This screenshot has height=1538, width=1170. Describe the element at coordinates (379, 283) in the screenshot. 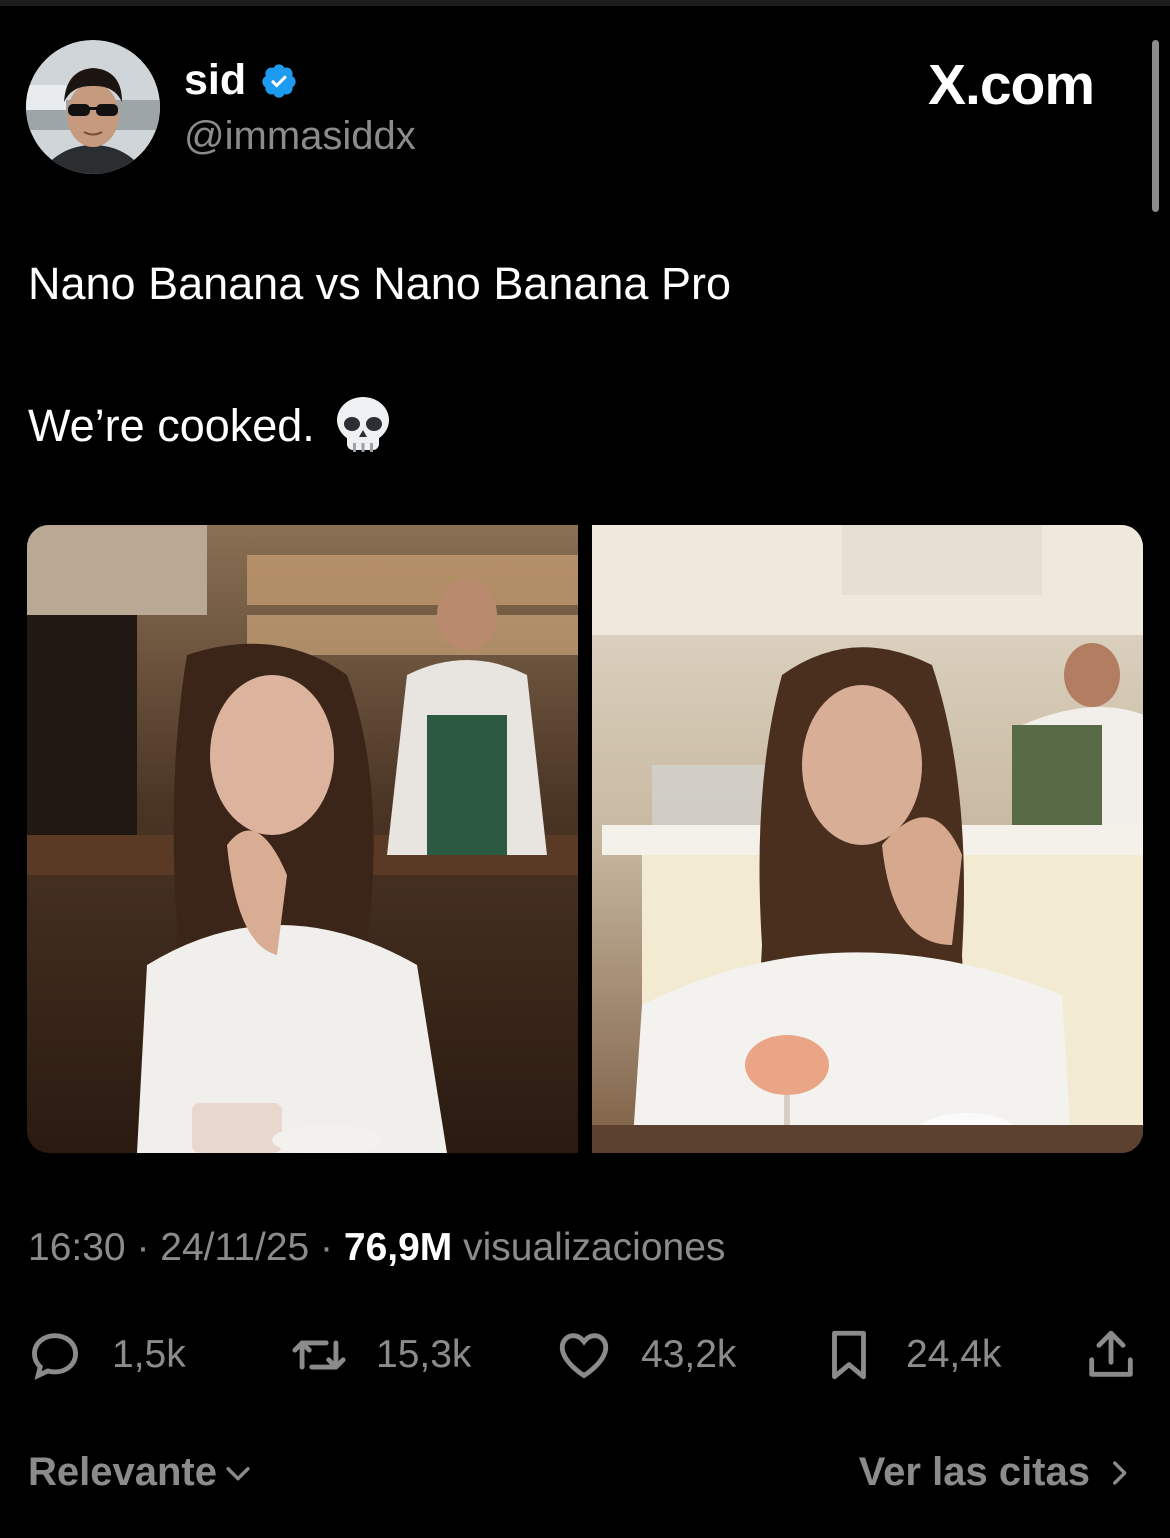

I see `tweet-text-line-1: Nano Banana vs Nano Banana Pro` at that location.